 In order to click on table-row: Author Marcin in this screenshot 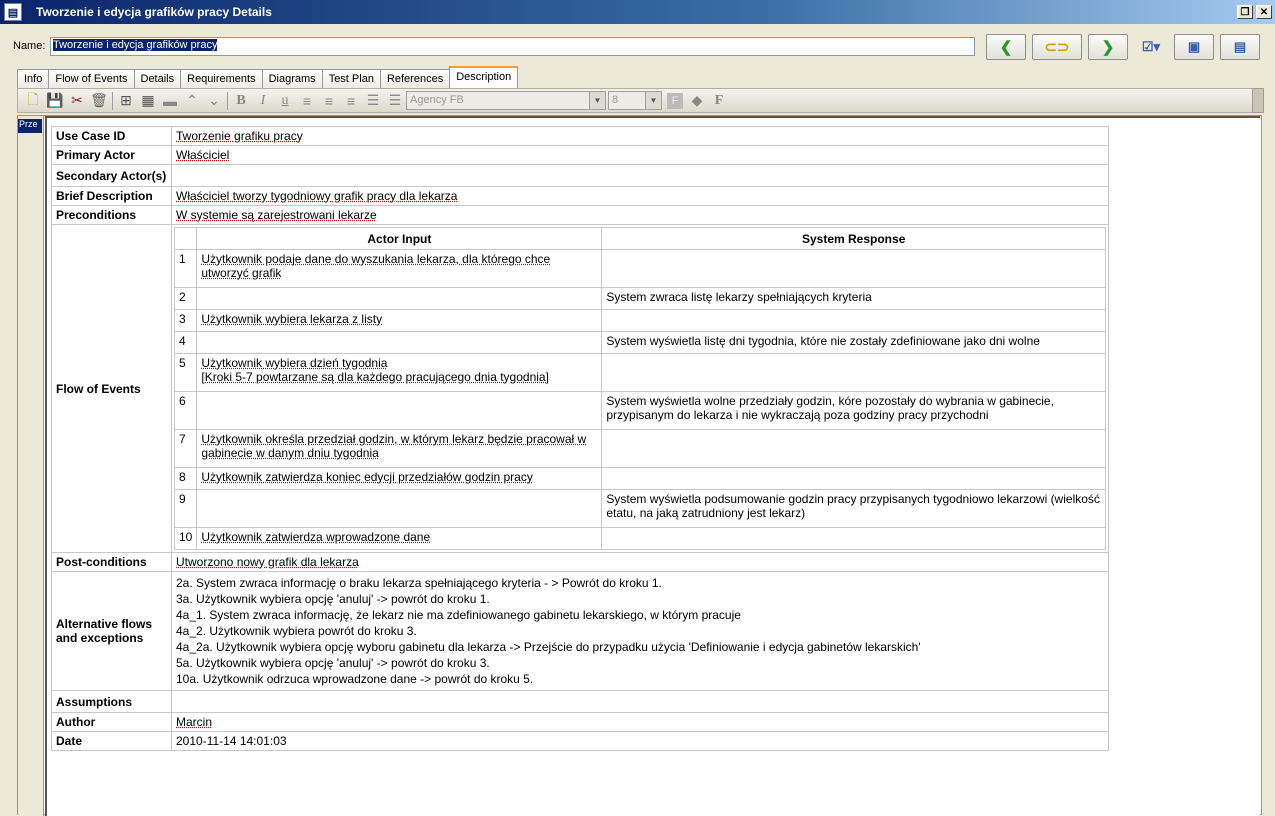, I will do `click(580, 722)`.